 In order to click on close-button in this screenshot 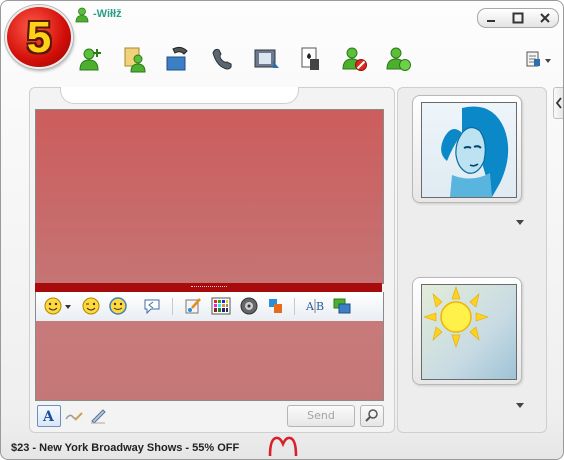, I will do `click(545, 18)`.